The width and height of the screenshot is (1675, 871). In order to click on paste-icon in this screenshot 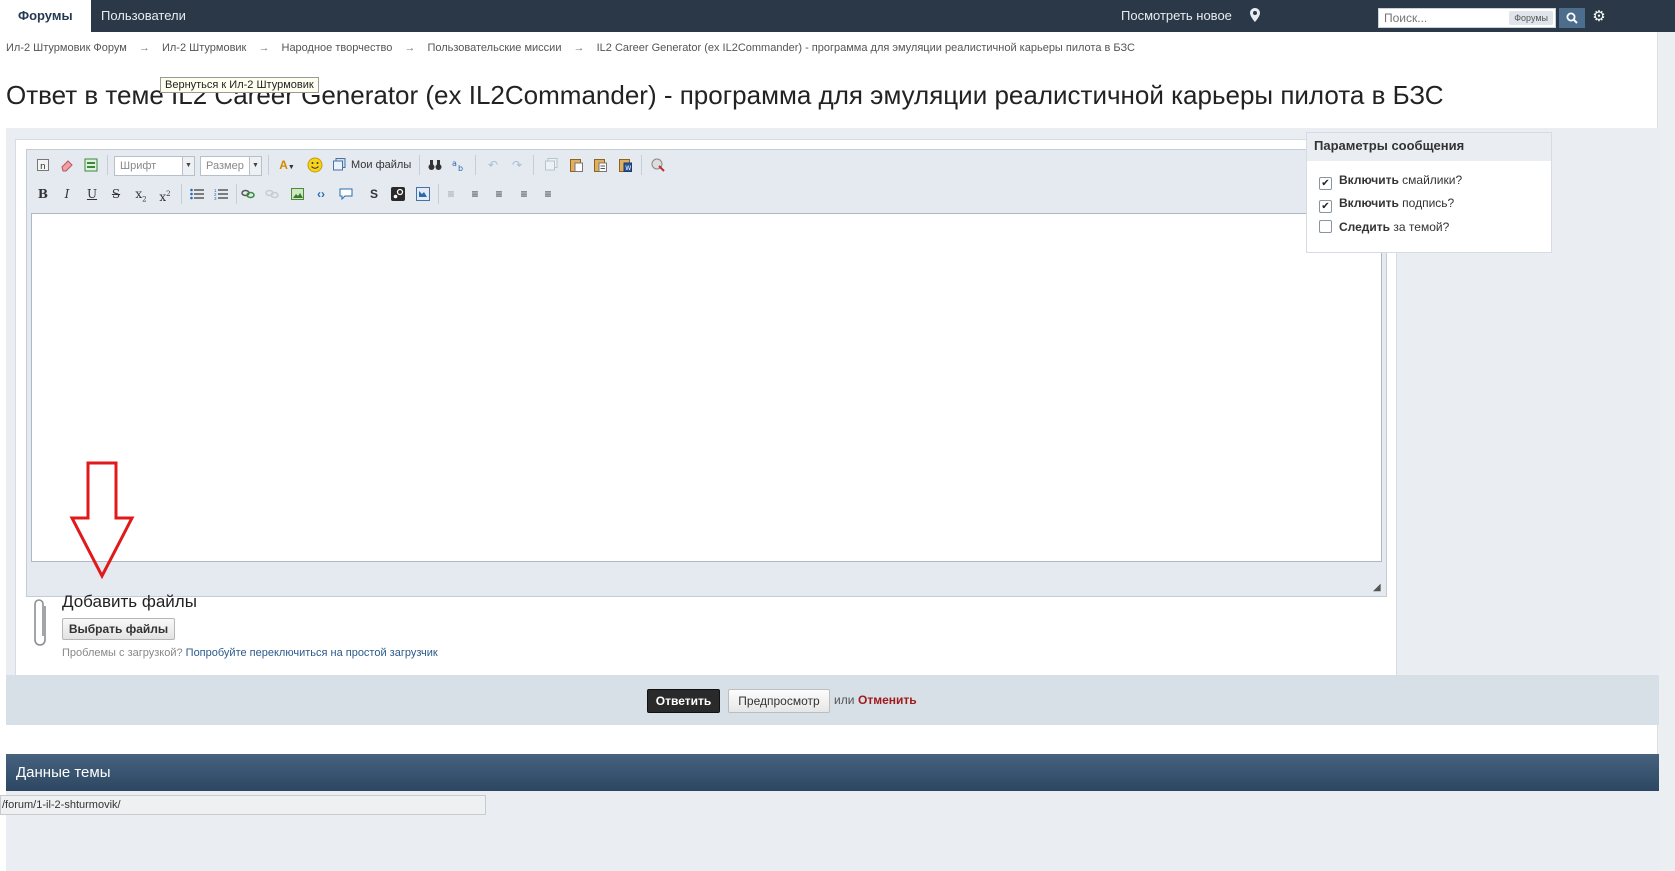, I will do `click(576, 165)`.